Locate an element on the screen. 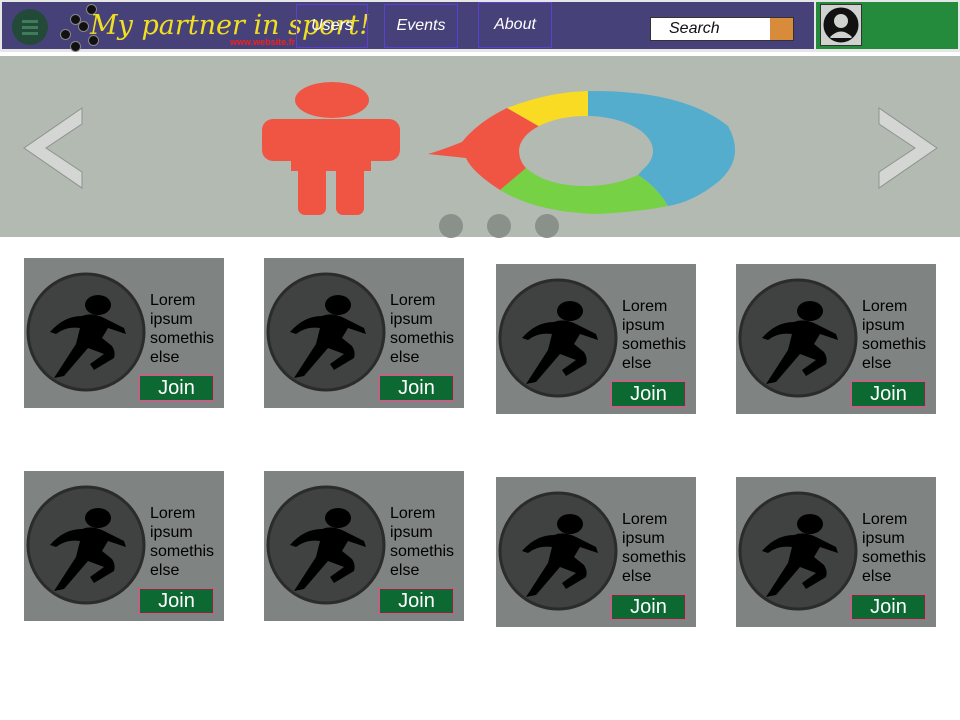  person-illustration is located at coordinates (331, 148).